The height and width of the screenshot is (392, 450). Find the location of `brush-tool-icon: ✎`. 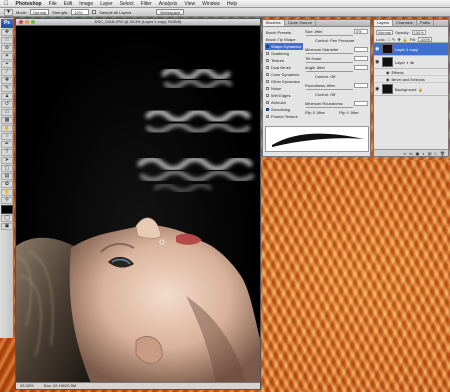

brush-tool-icon: ✎ is located at coordinates (7, 88).